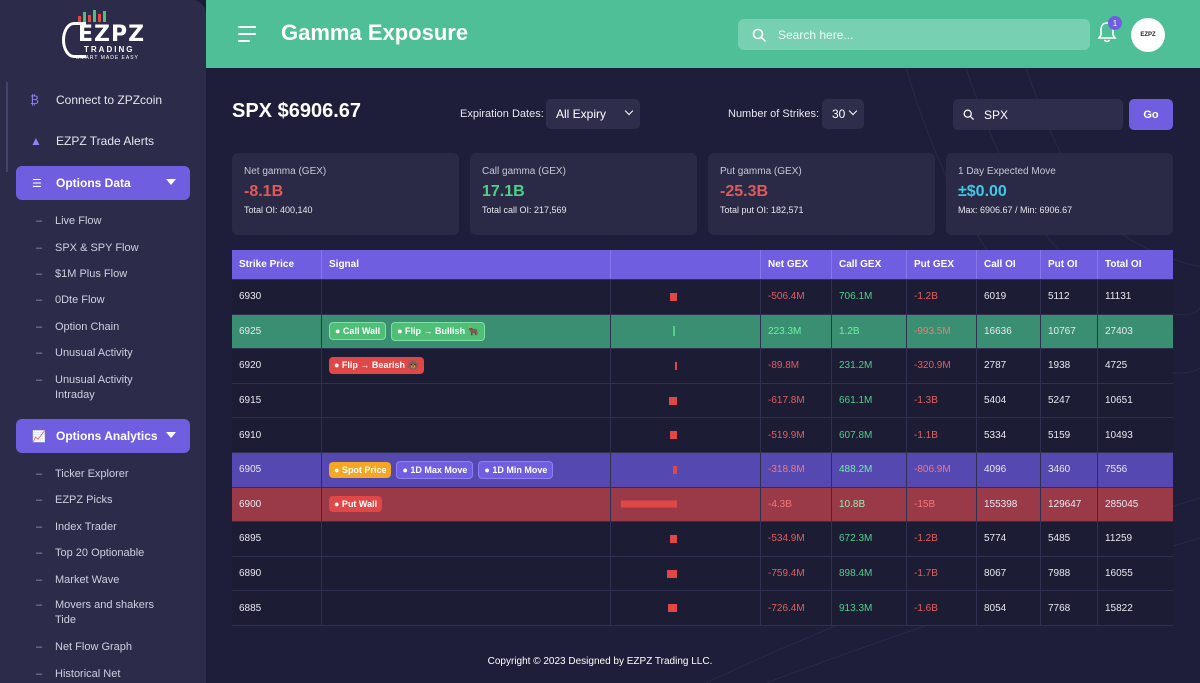  Describe the element at coordinates (928, 34) in the screenshot. I see `search-input` at that location.